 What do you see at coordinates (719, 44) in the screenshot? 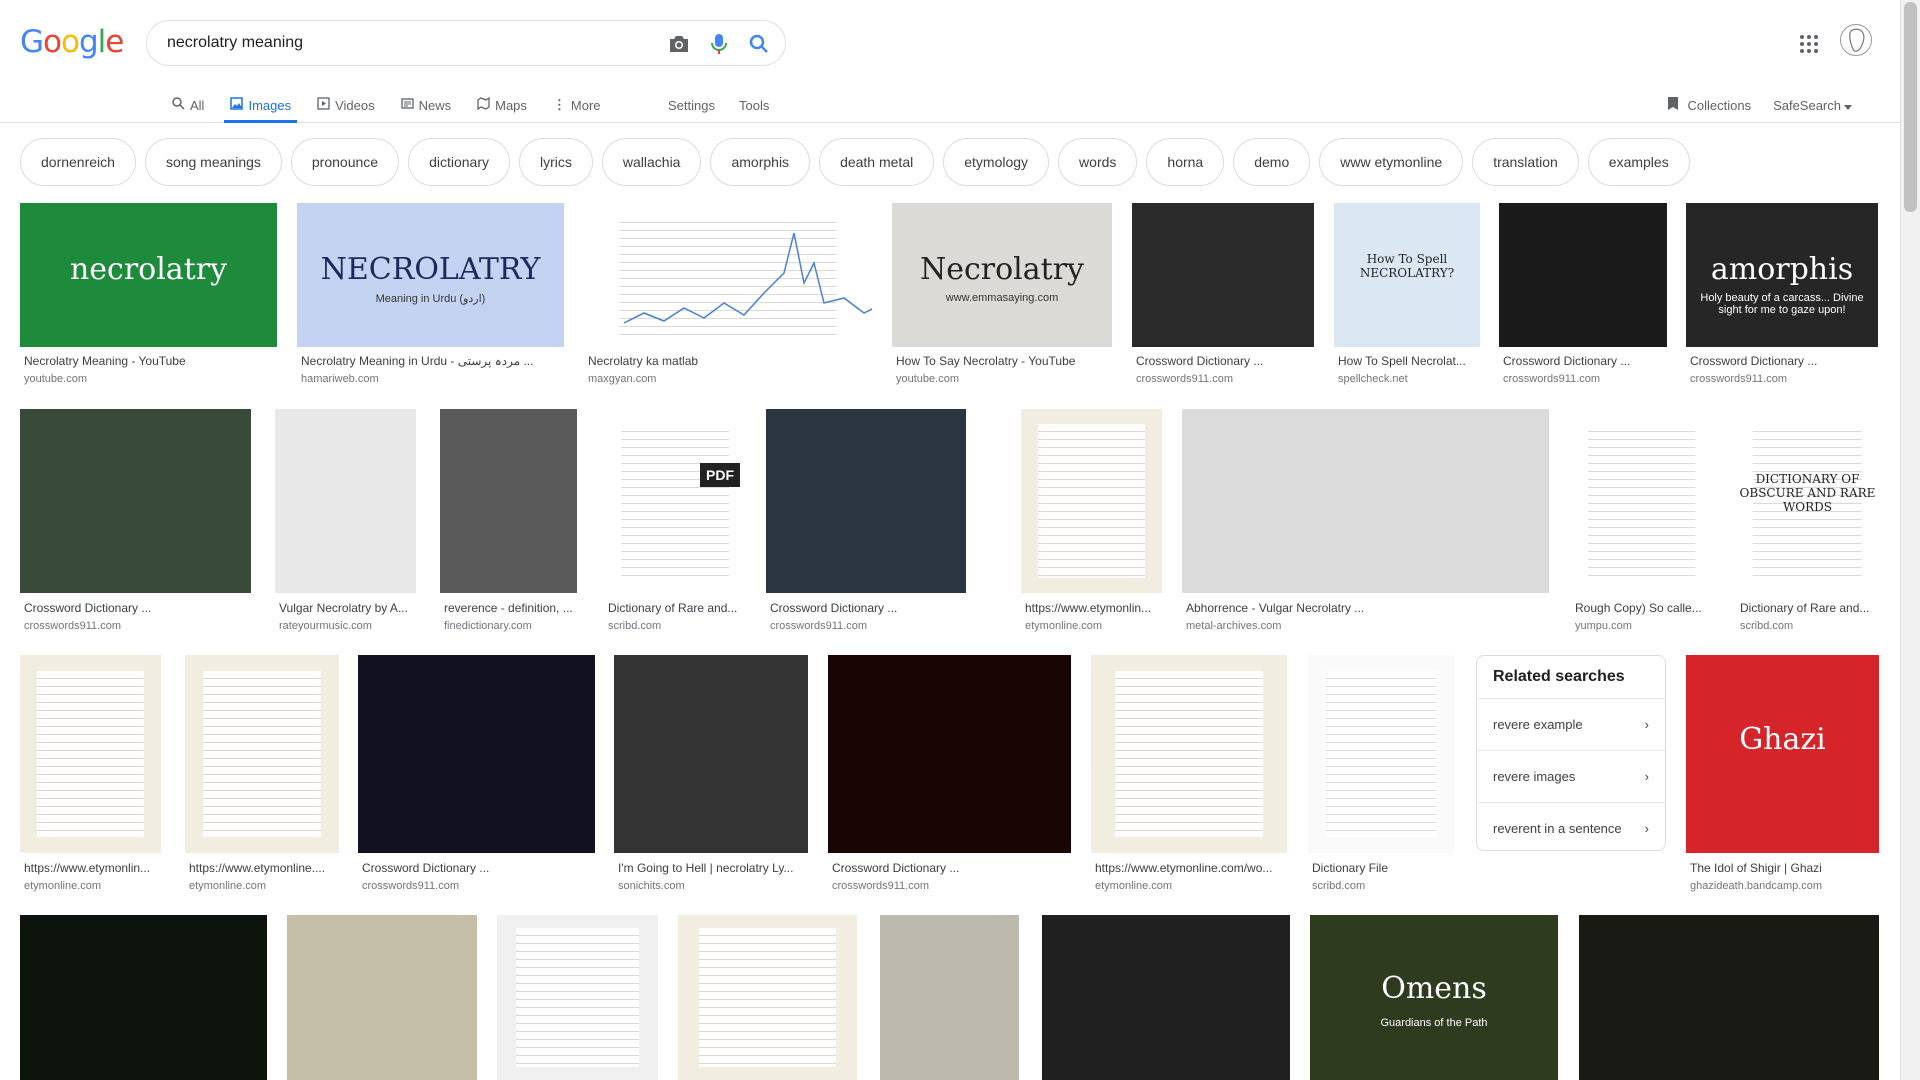
I see `microphone-icon` at bounding box center [719, 44].